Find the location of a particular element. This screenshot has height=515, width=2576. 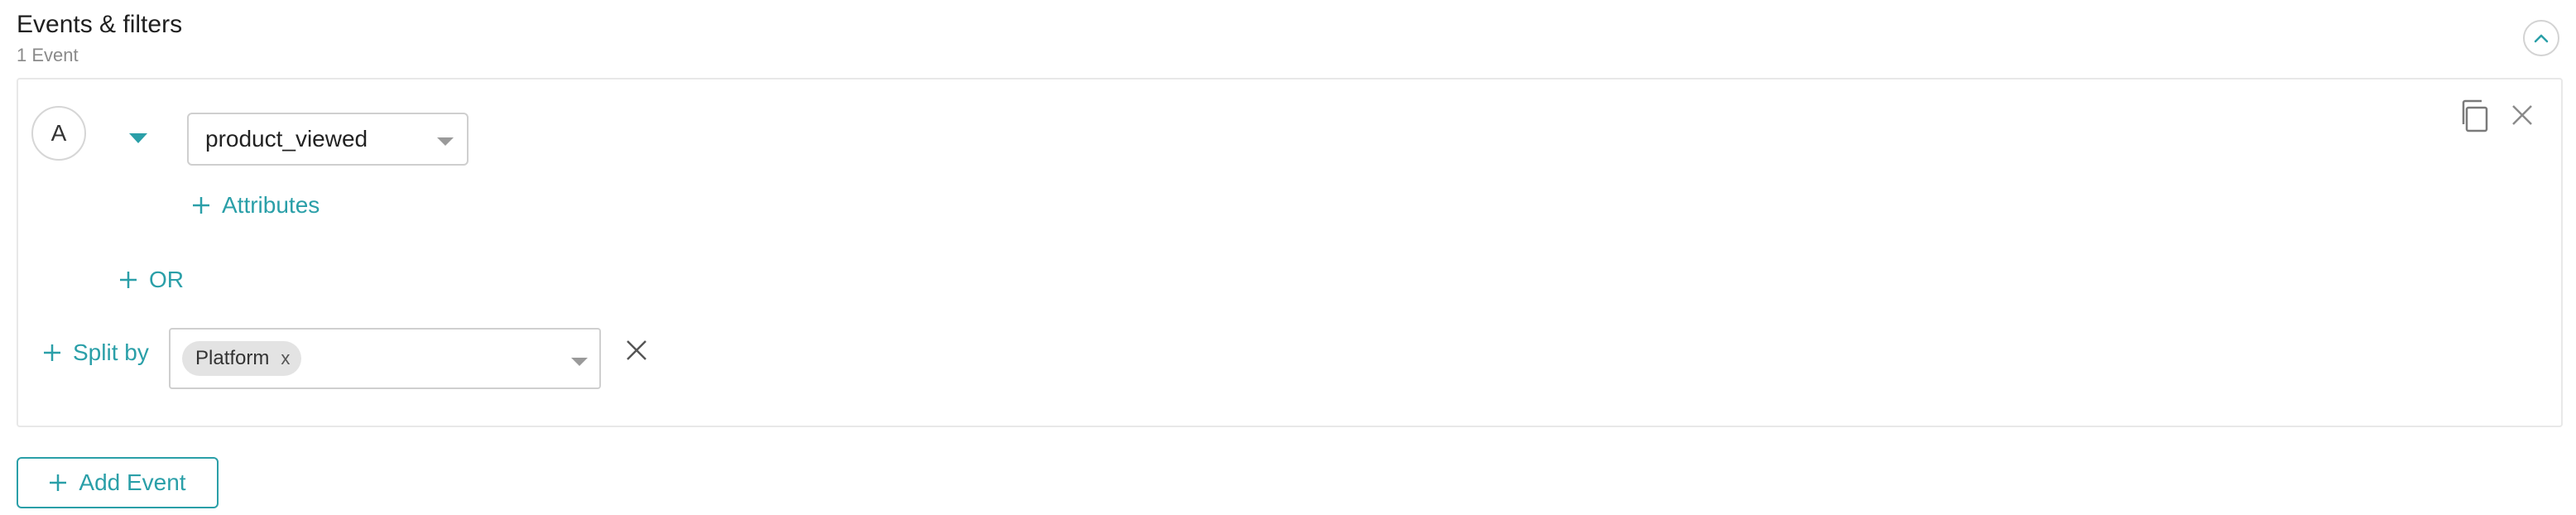

section-title: Events & filters is located at coordinates (100, 25).